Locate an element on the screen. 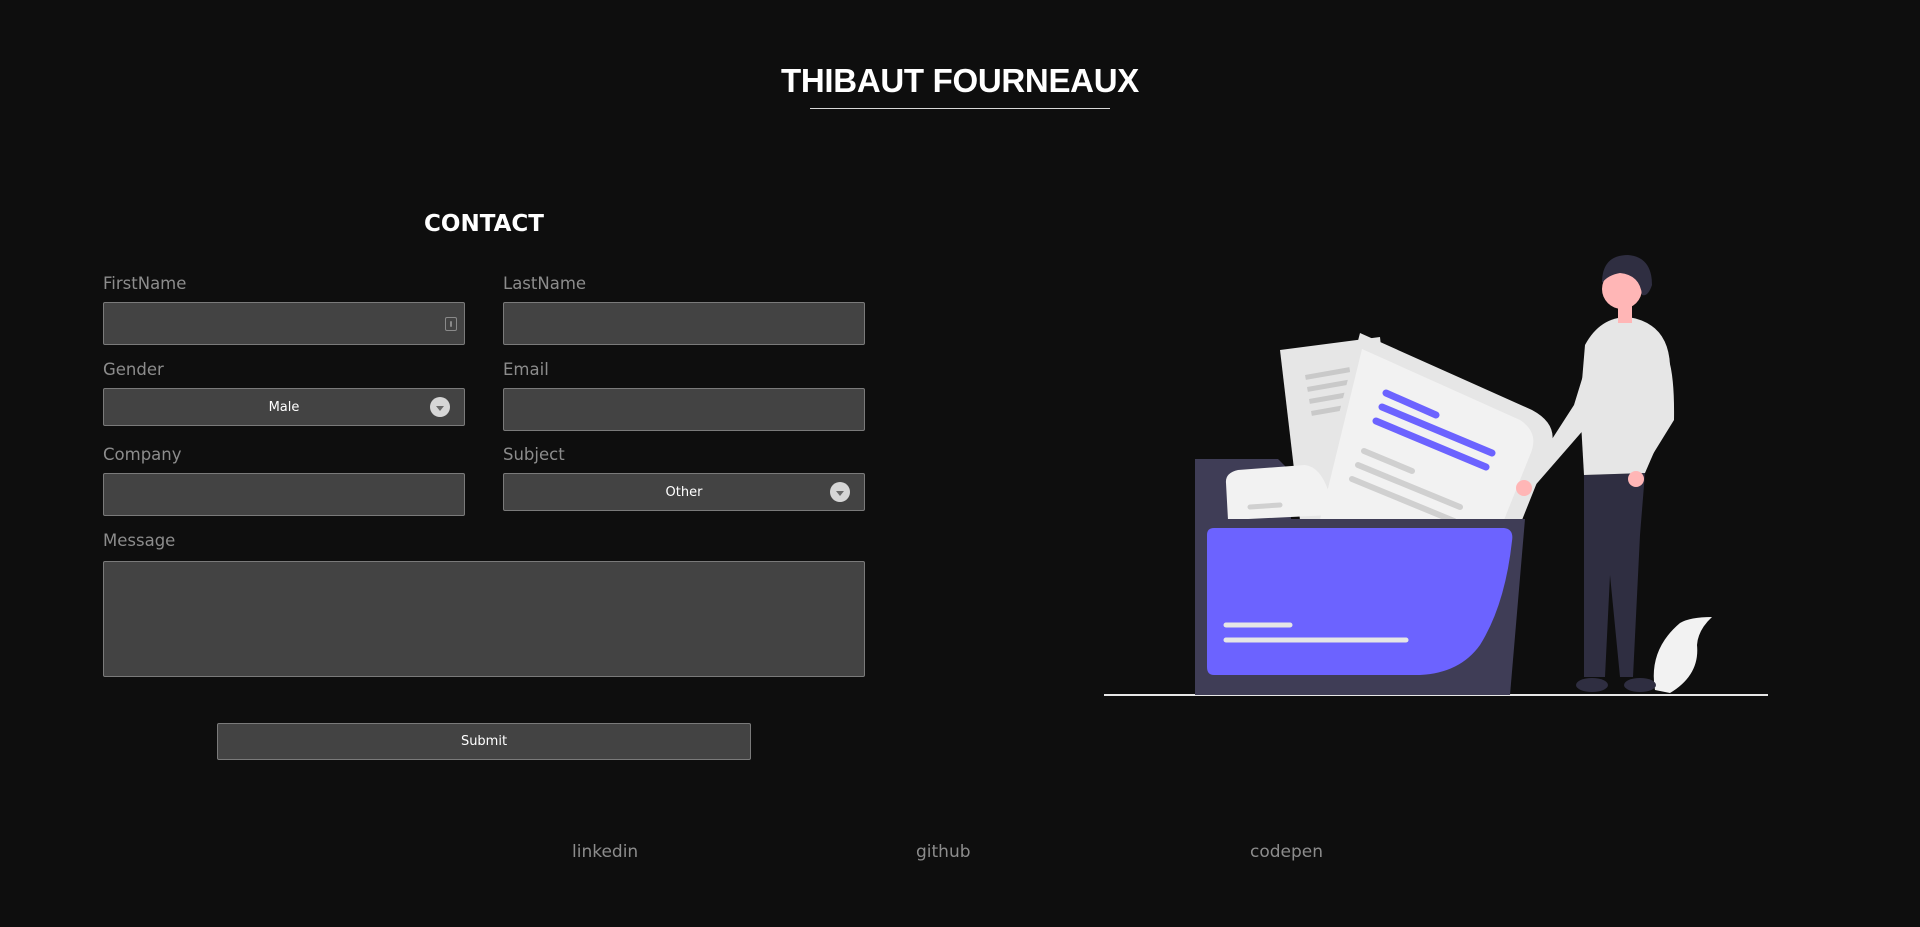  firstname-wrapper is located at coordinates (284, 323).